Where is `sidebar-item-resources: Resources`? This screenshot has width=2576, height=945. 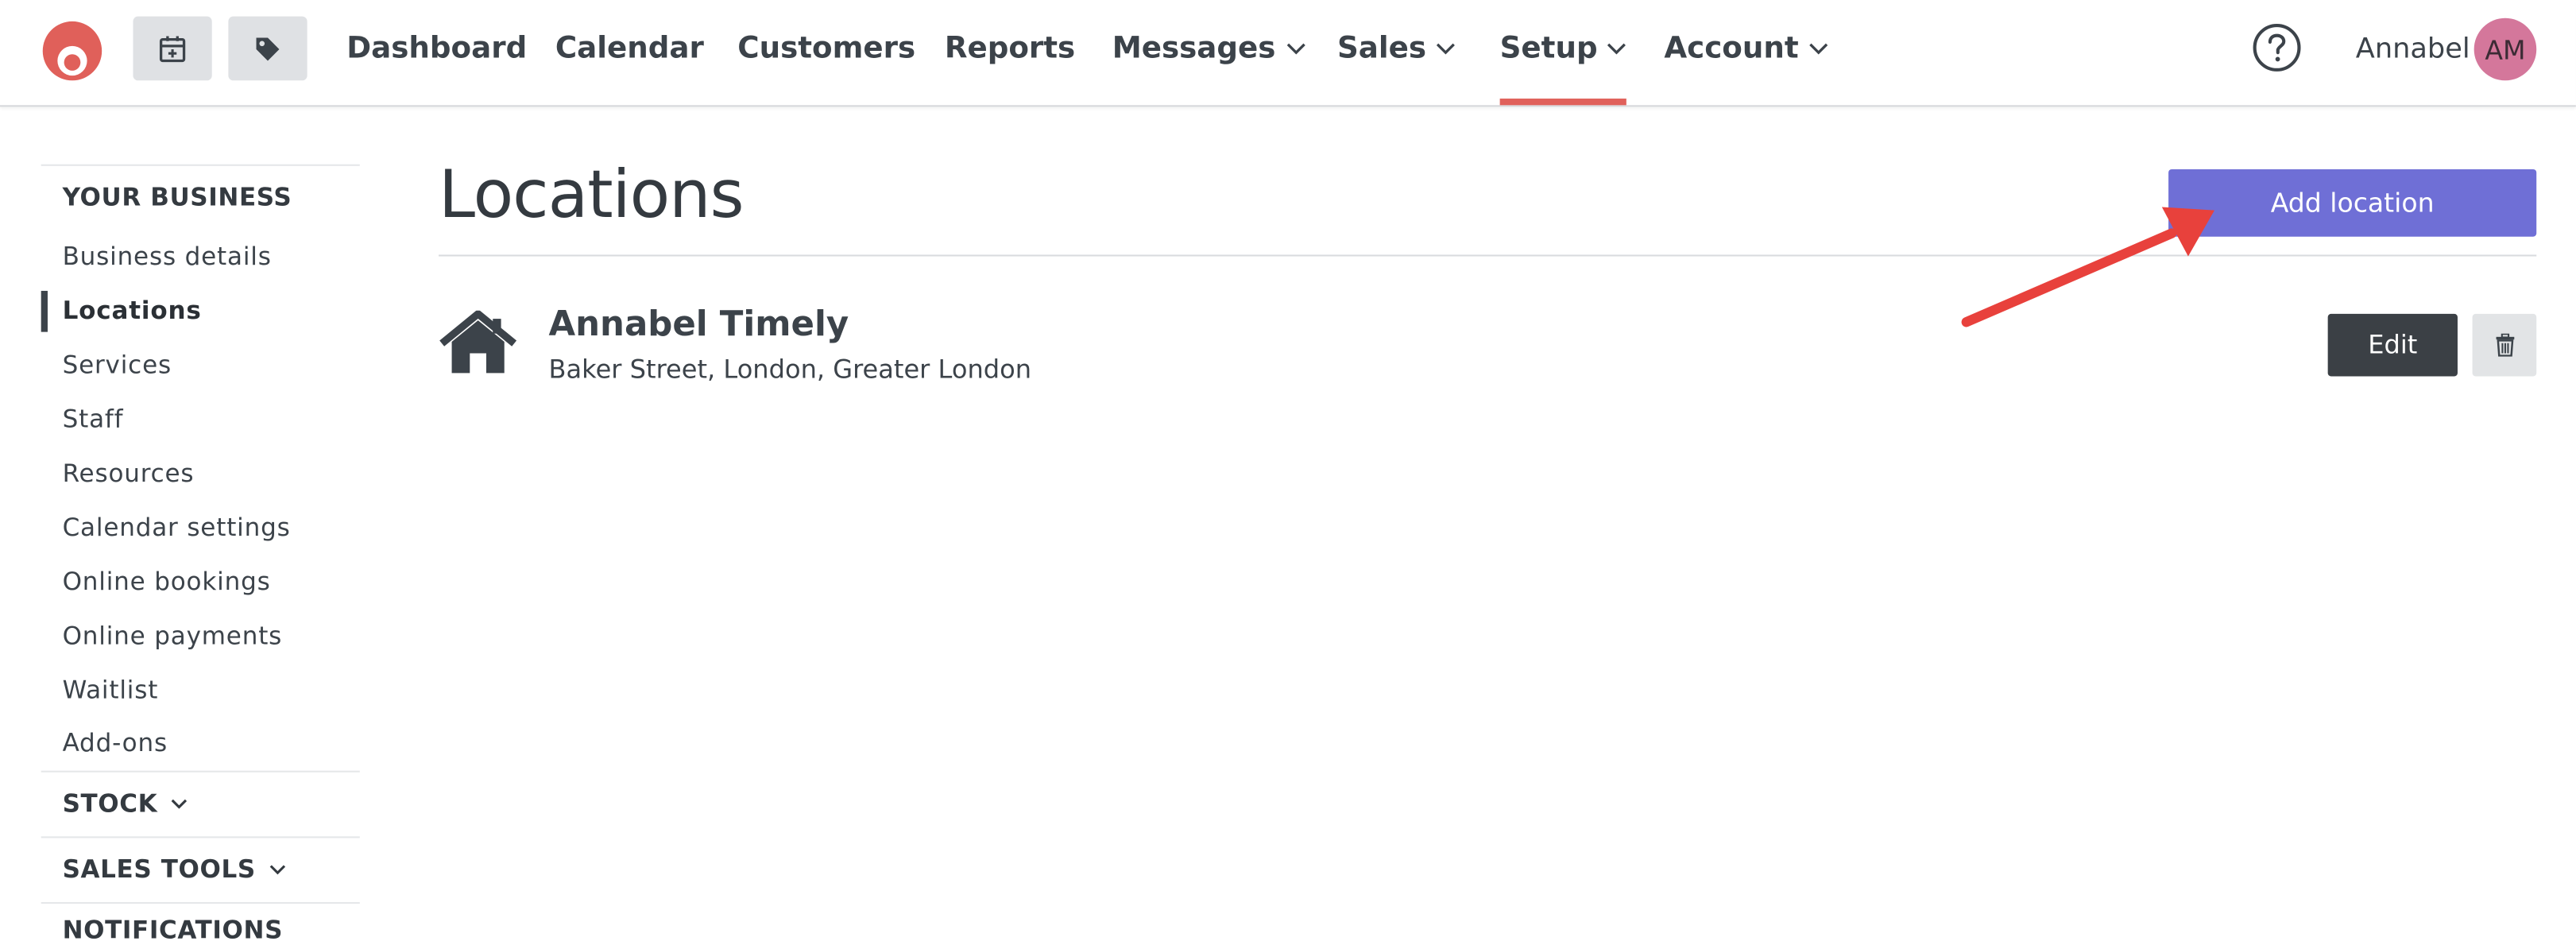 sidebar-item-resources: Resources is located at coordinates (129, 473).